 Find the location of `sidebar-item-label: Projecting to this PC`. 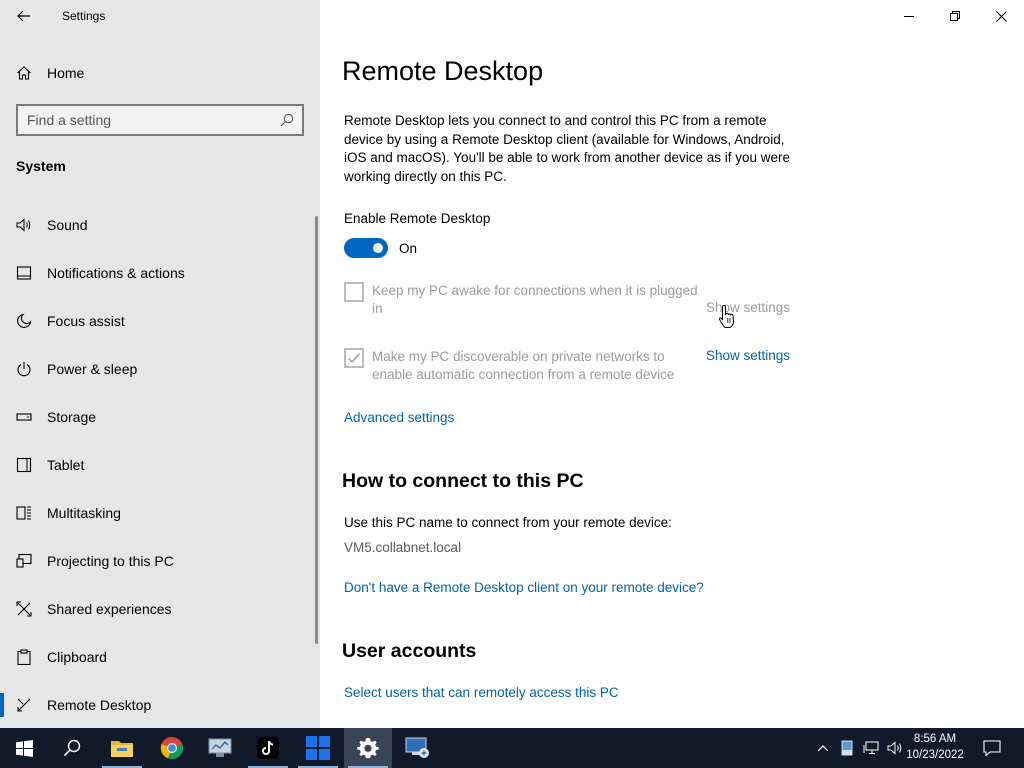

sidebar-item-label: Projecting to this PC is located at coordinates (110, 561).